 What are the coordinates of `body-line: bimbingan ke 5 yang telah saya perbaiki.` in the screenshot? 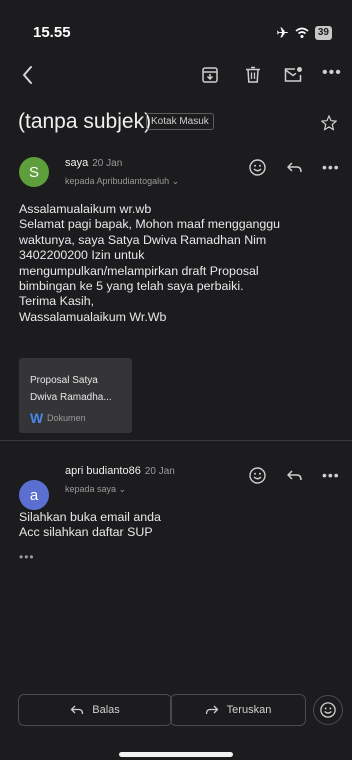 It's located at (131, 286).